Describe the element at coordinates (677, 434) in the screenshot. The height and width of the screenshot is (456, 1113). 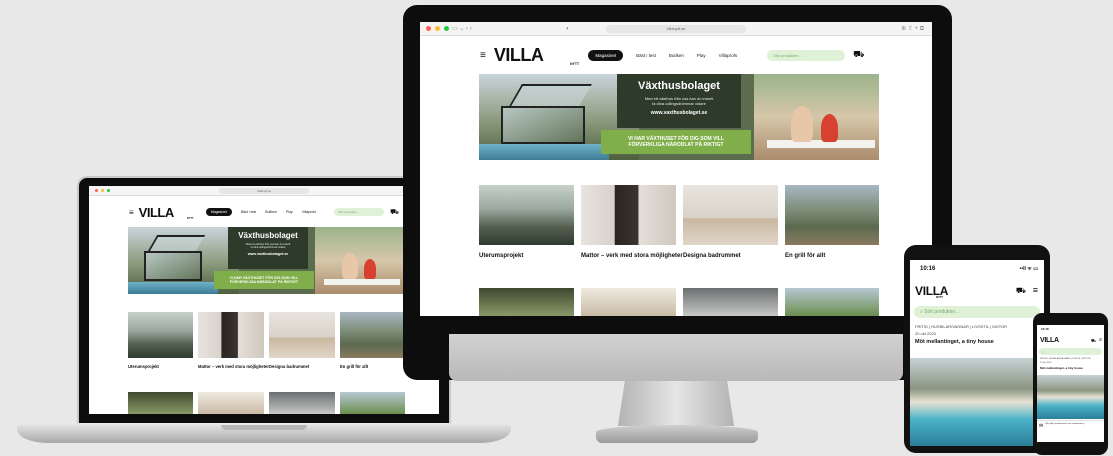
I see `imac-foot` at that location.